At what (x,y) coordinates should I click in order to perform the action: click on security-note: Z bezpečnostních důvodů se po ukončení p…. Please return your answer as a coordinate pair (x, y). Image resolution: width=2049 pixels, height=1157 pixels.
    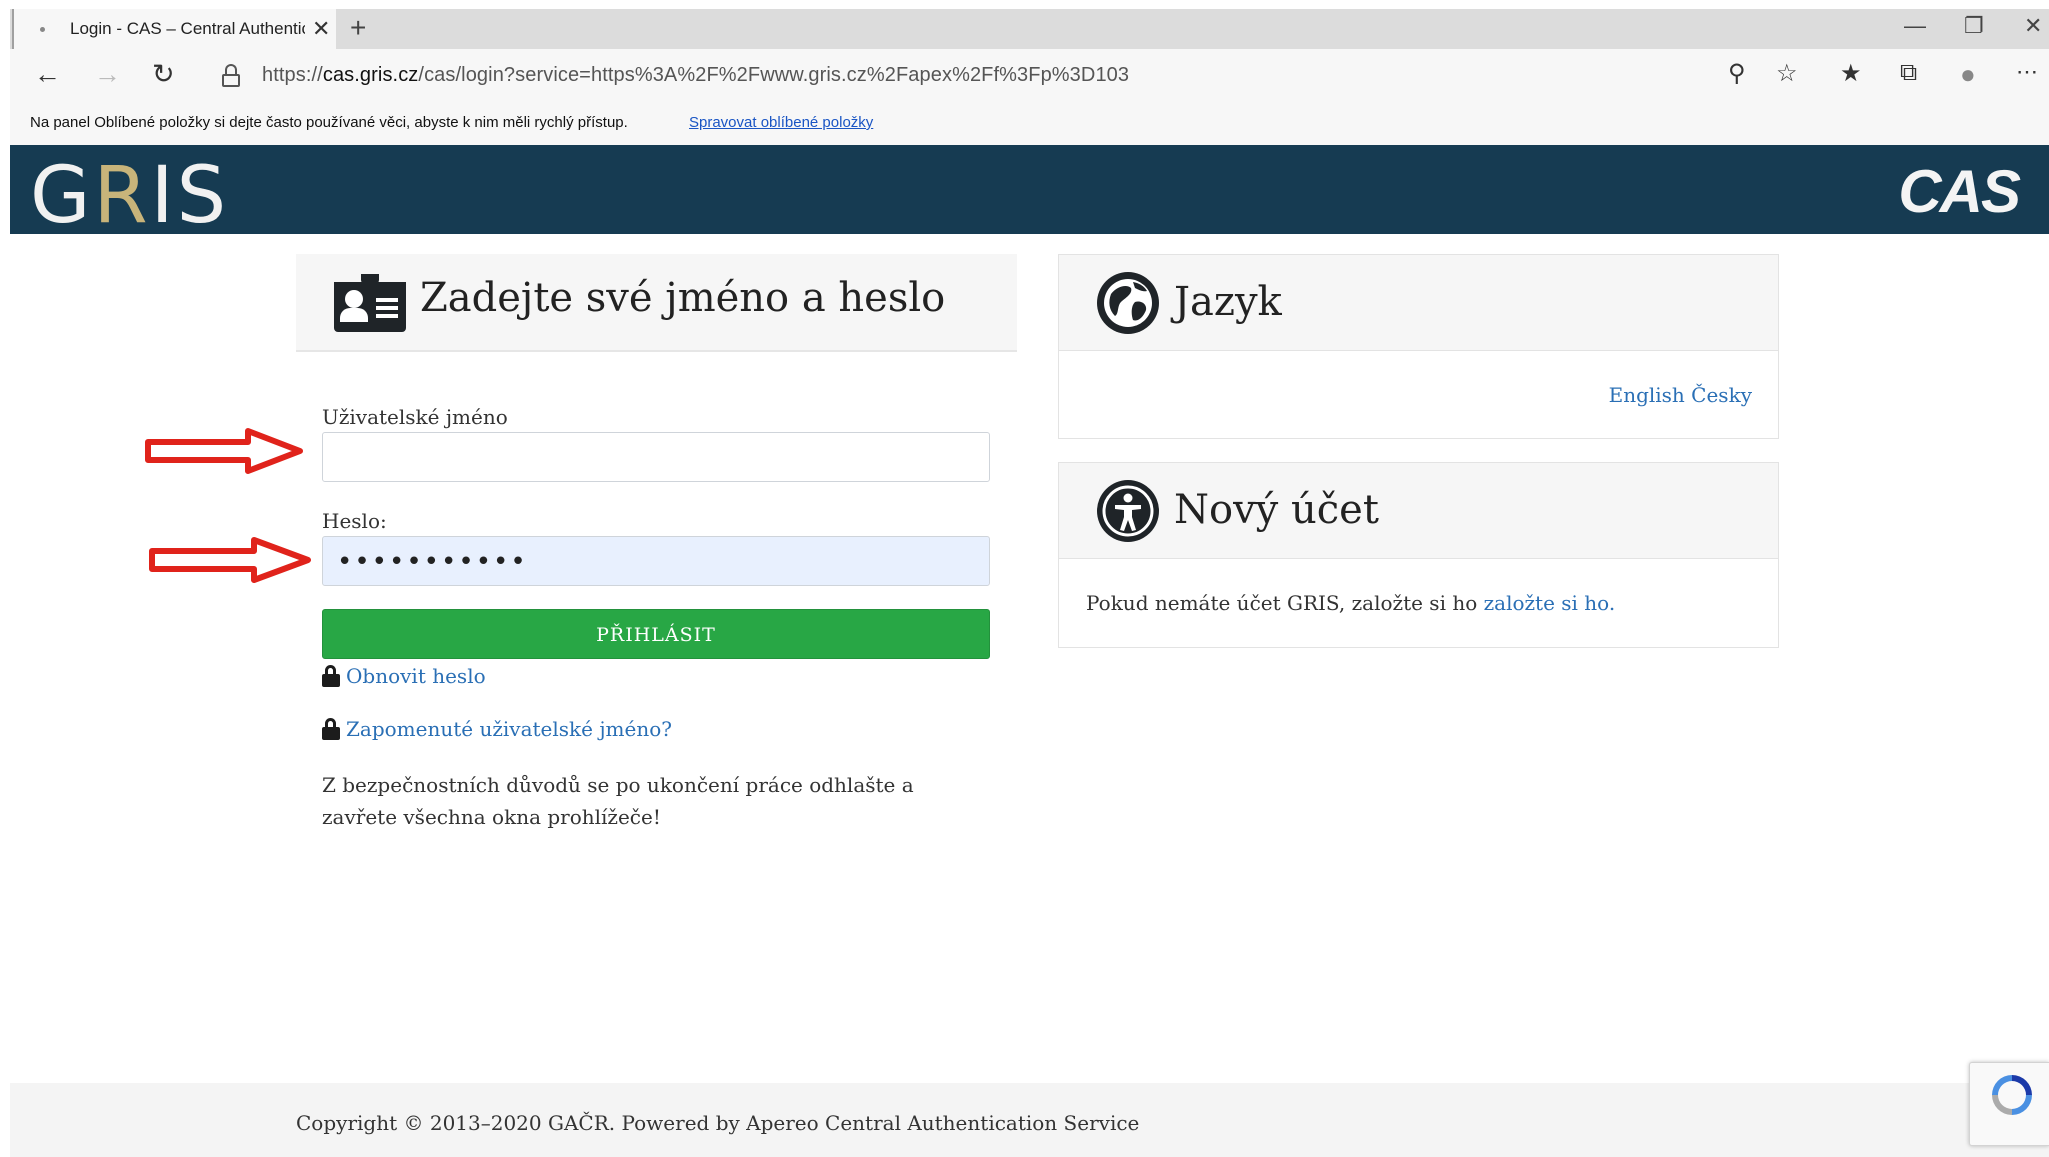
    Looking at the image, I should click on (618, 801).